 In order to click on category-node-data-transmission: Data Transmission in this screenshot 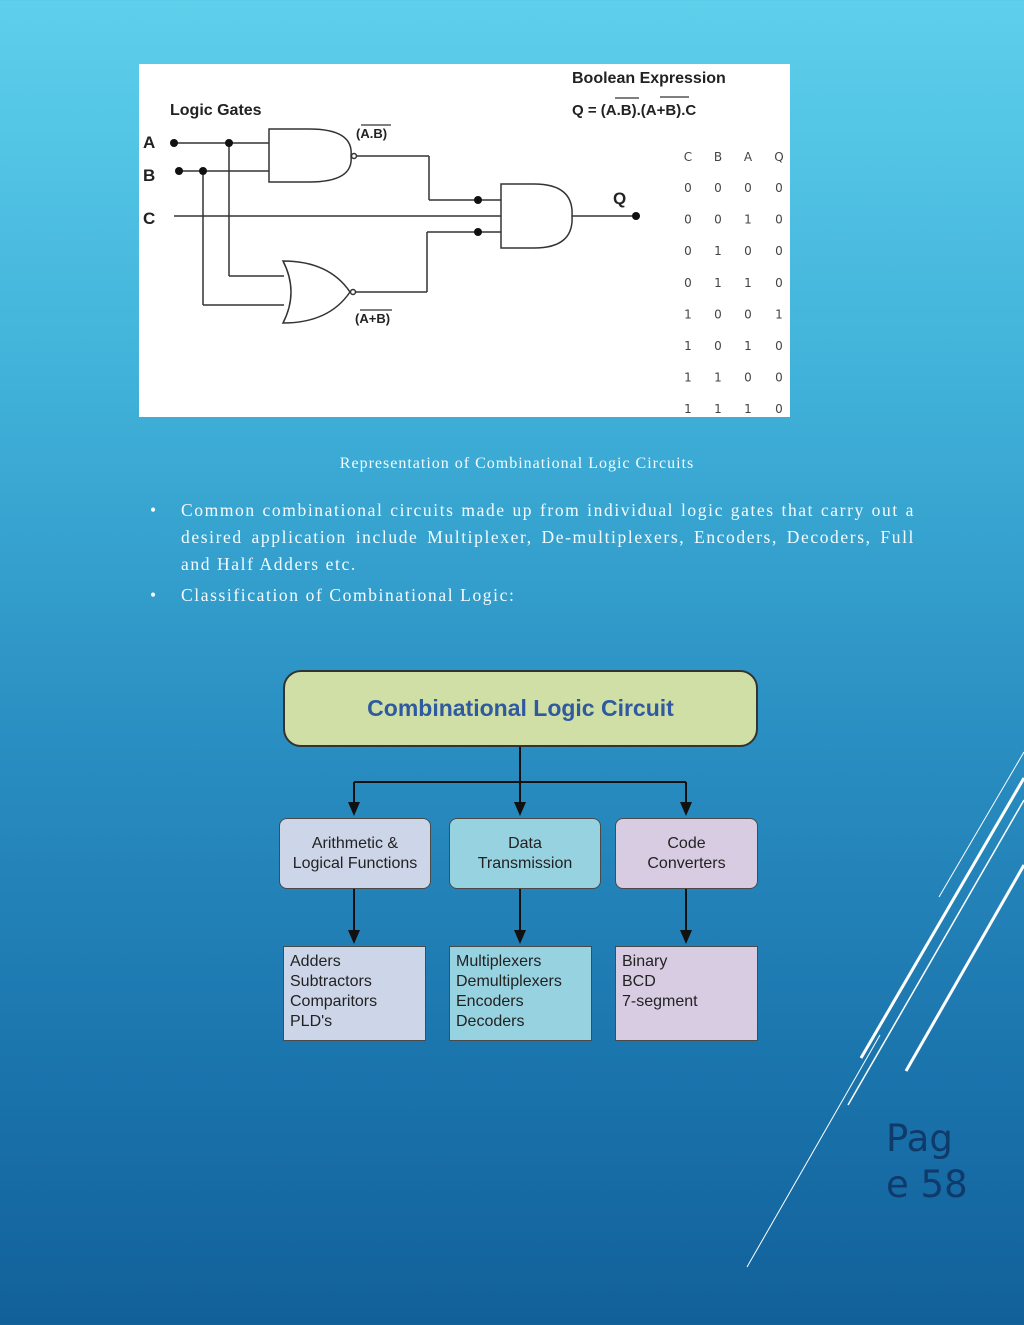, I will do `click(525, 853)`.